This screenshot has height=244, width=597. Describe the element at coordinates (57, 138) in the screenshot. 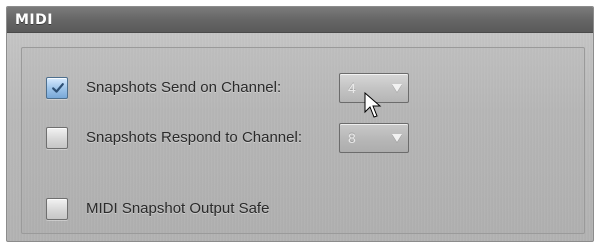

I see `snapshots-respond-checkbox` at that location.